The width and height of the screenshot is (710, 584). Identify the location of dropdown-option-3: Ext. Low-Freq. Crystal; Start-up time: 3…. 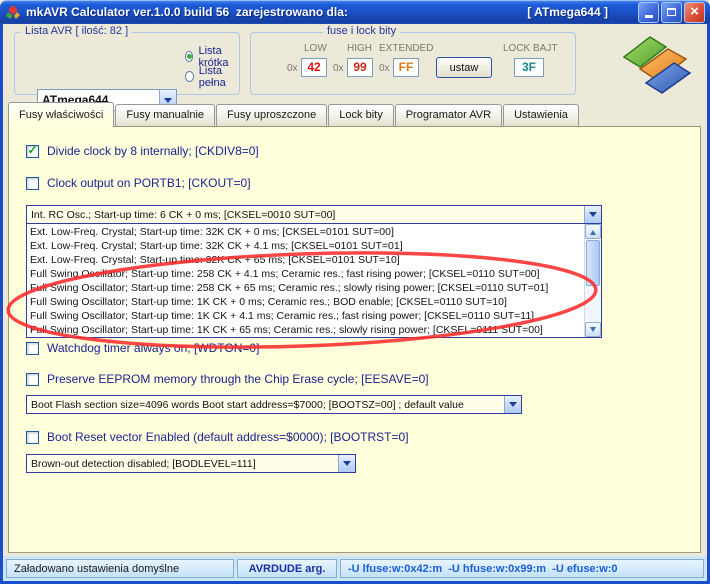
(305, 260).